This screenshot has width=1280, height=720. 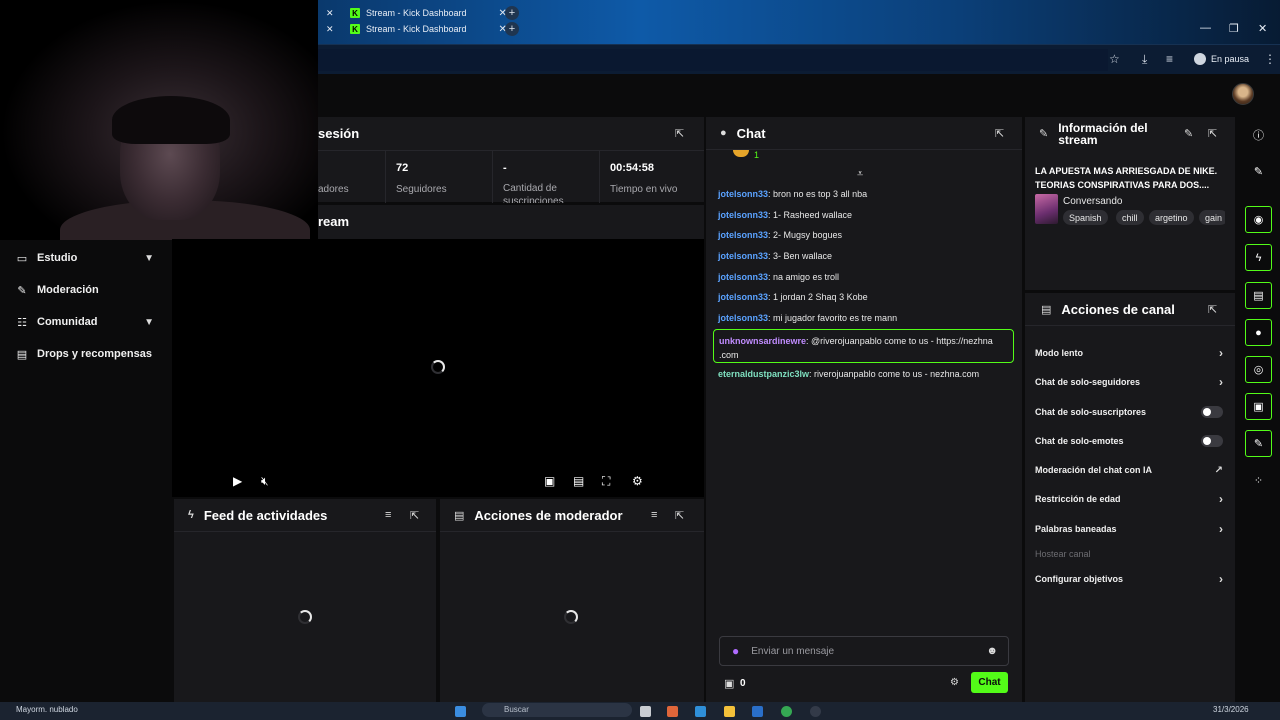 What do you see at coordinates (864, 651) in the screenshot?
I see `chat-message-input: ● Enviar un mensaje ☻` at bounding box center [864, 651].